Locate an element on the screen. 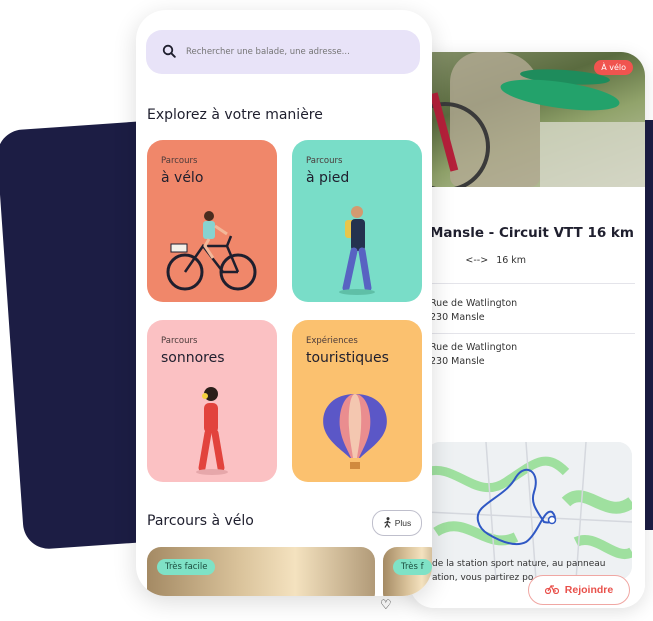 This screenshot has width=653, height=621. route-card: Très f is located at coordinates (407, 571).